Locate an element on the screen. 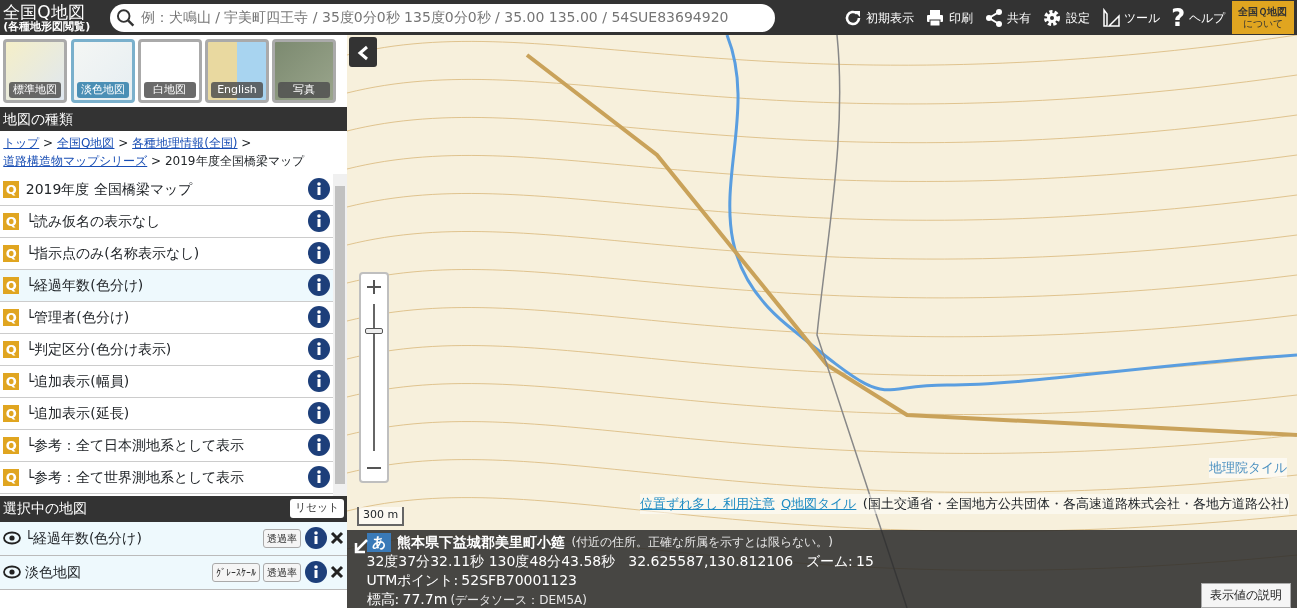 The width and height of the screenshot is (1297, 608). arrow-icon is located at coordinates (361, 546).